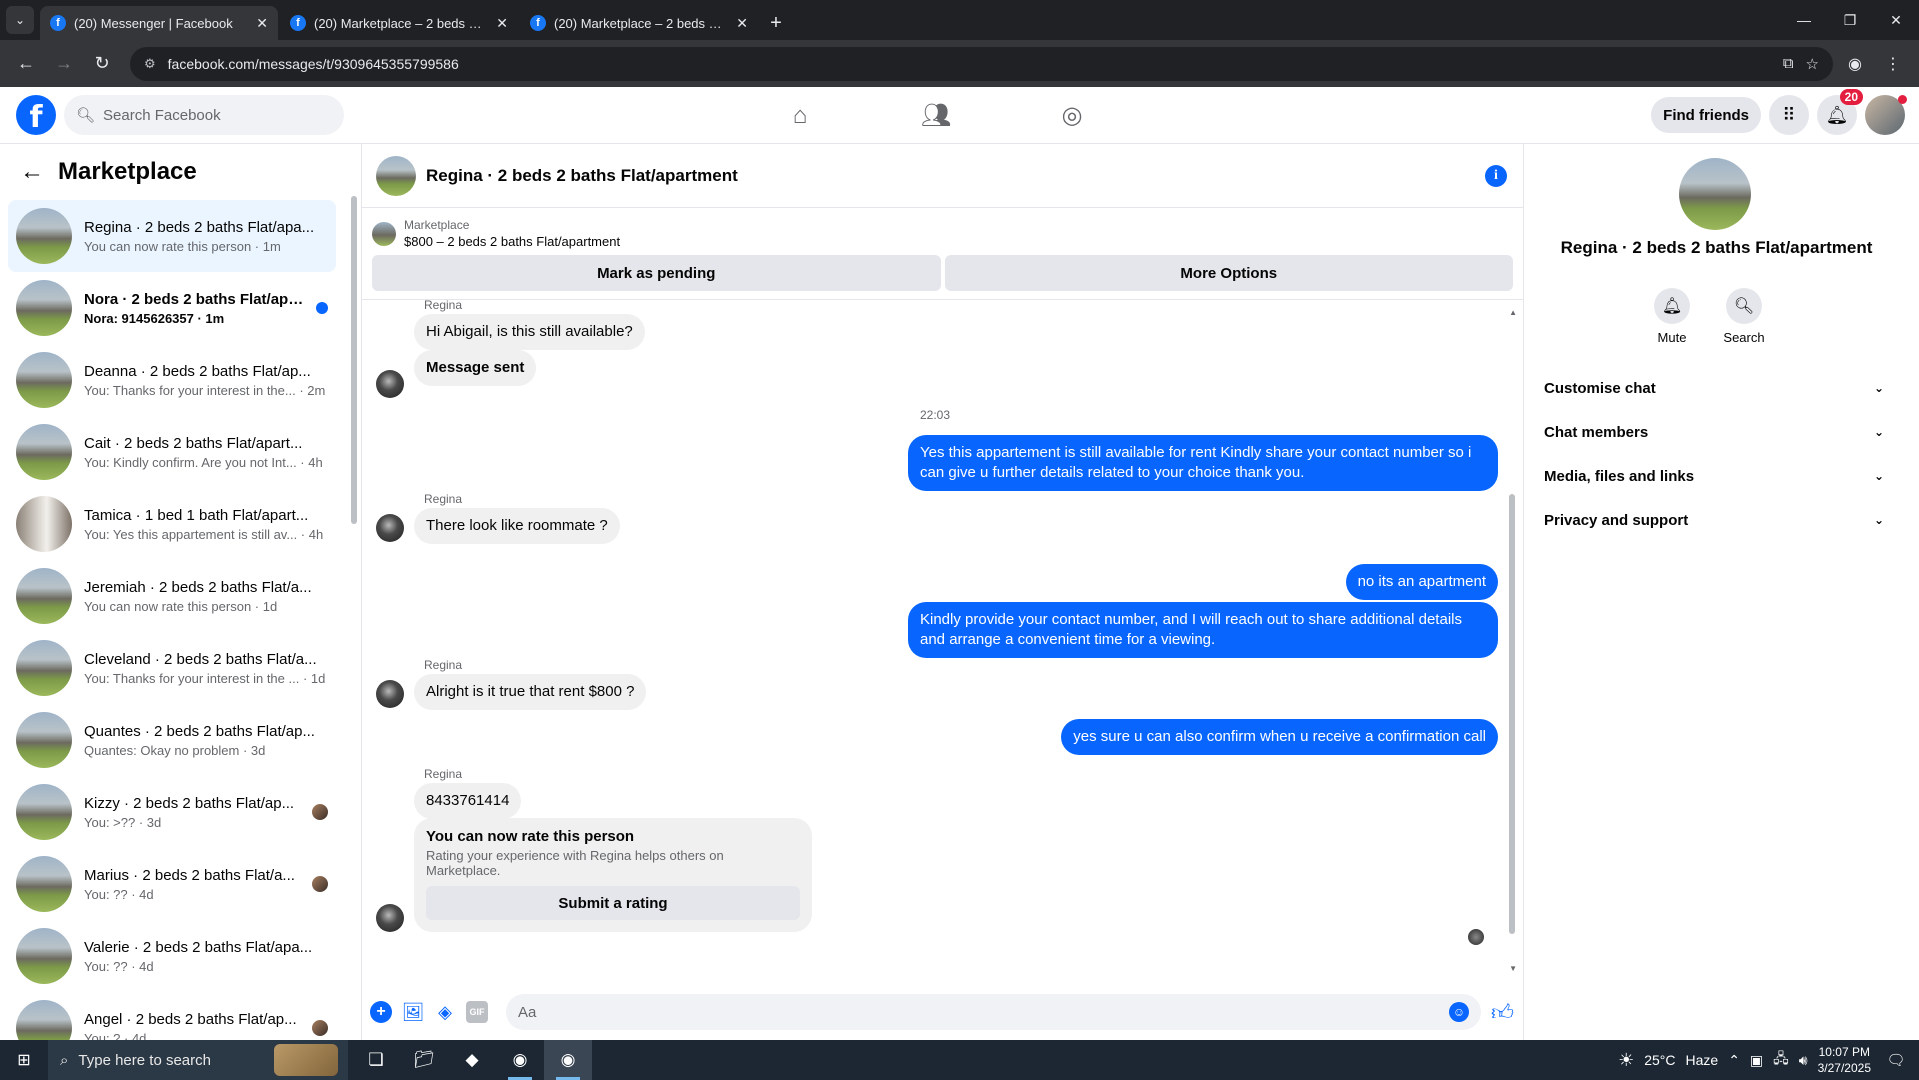  Describe the element at coordinates (1840, 112) in the screenshot. I see `notifications-bell-icon: 🔔︎ 20` at that location.